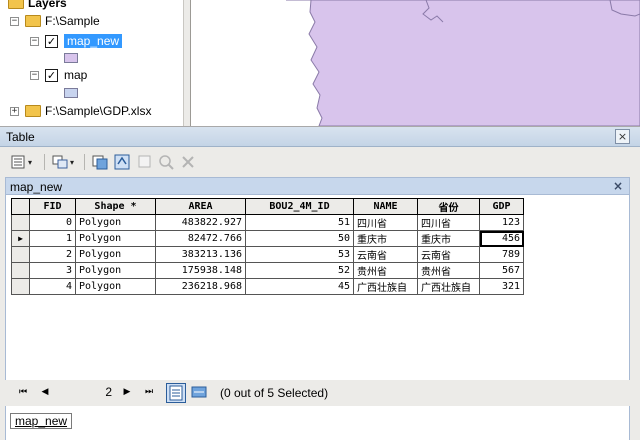  Describe the element at coordinates (200, 254) in the screenshot. I see `cell-area: 383213.136` at that location.